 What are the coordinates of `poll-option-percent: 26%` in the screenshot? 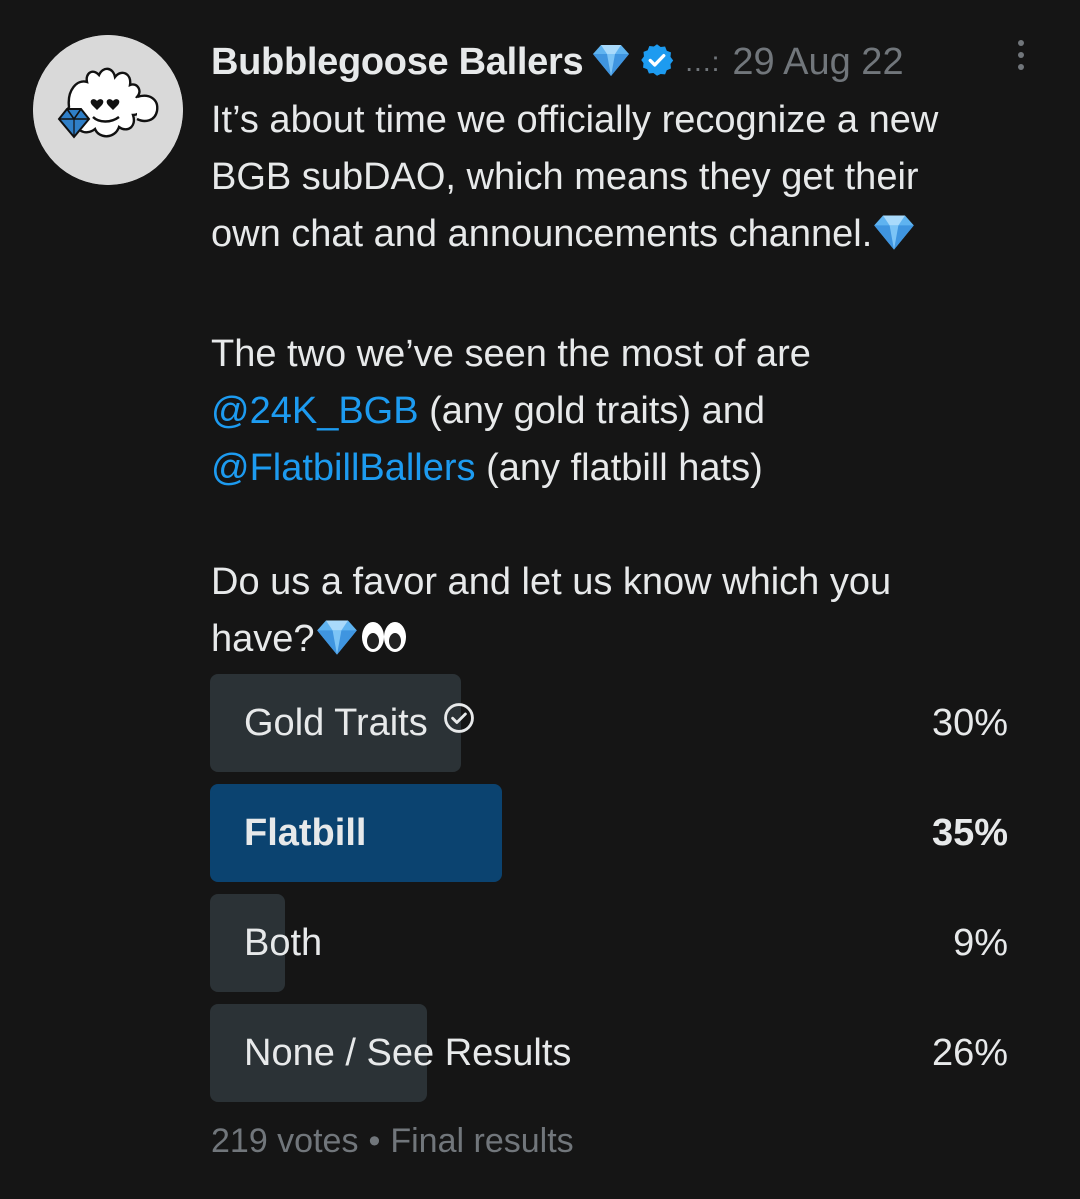 It's located at (969, 1052).